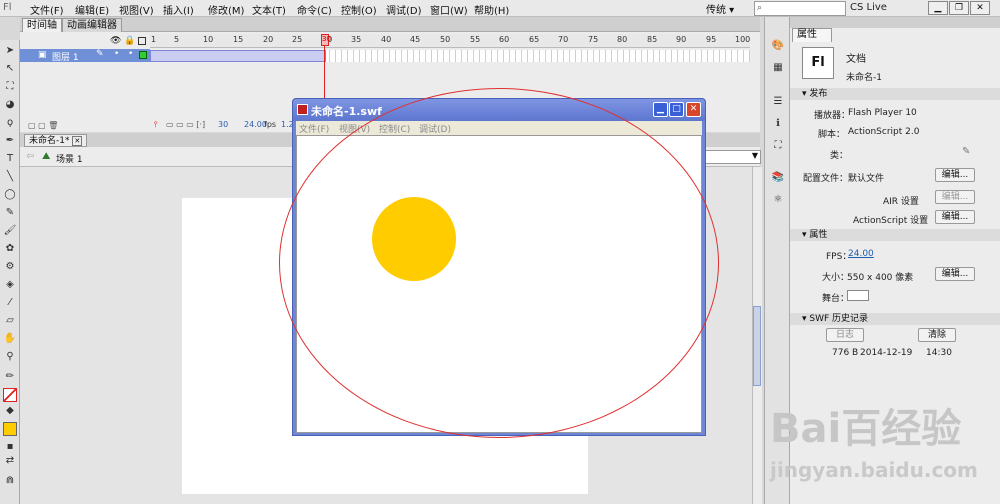 This screenshot has height=504, width=1000. Describe the element at coordinates (359, 9) in the screenshot. I see `menu-control: 控制(O)` at that location.